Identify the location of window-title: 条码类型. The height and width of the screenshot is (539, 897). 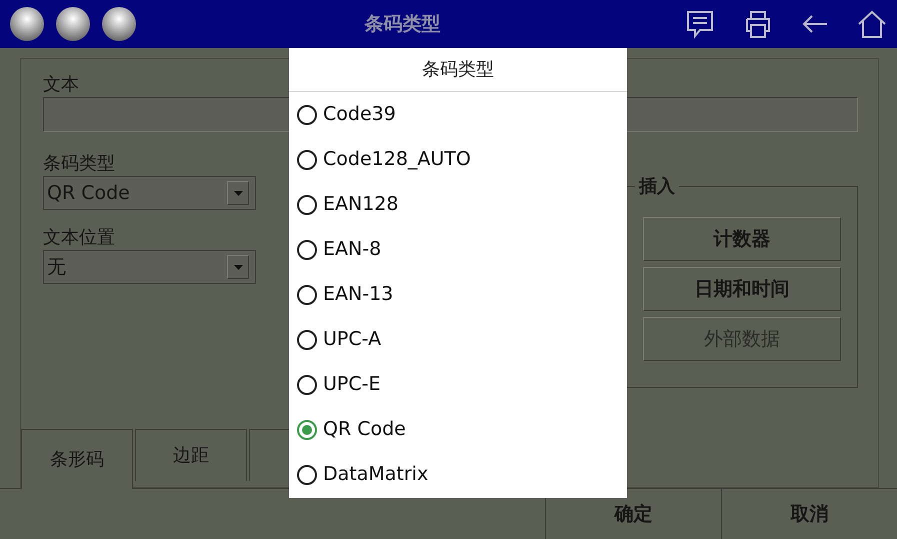
(402, 24).